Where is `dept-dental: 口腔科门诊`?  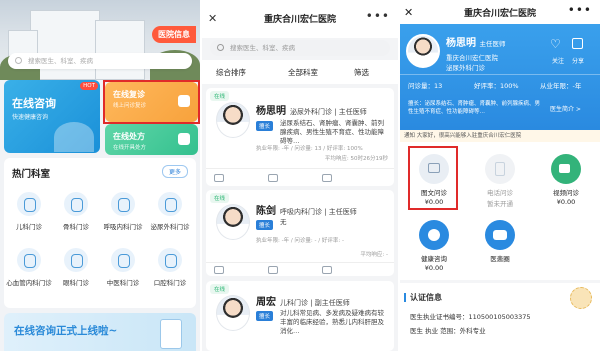
dept-dental: 口腔科门诊 is located at coordinates (170, 267).